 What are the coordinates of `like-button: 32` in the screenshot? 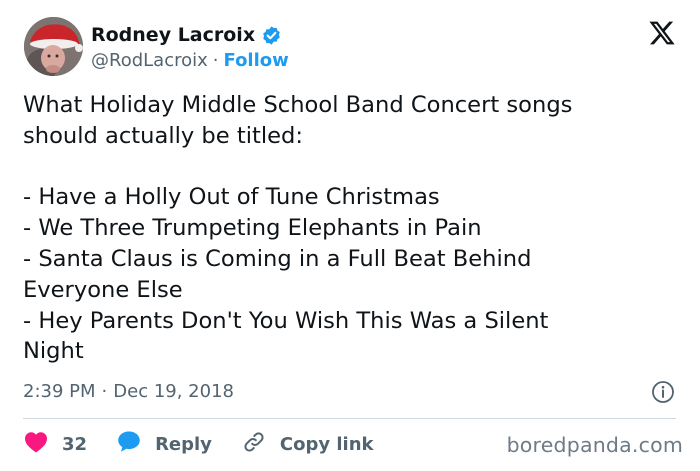 It's located at (55, 444).